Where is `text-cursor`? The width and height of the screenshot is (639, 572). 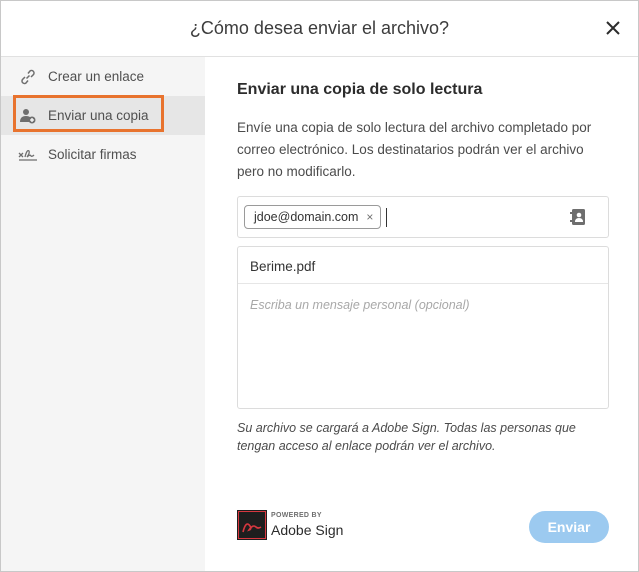
text-cursor is located at coordinates (386, 217).